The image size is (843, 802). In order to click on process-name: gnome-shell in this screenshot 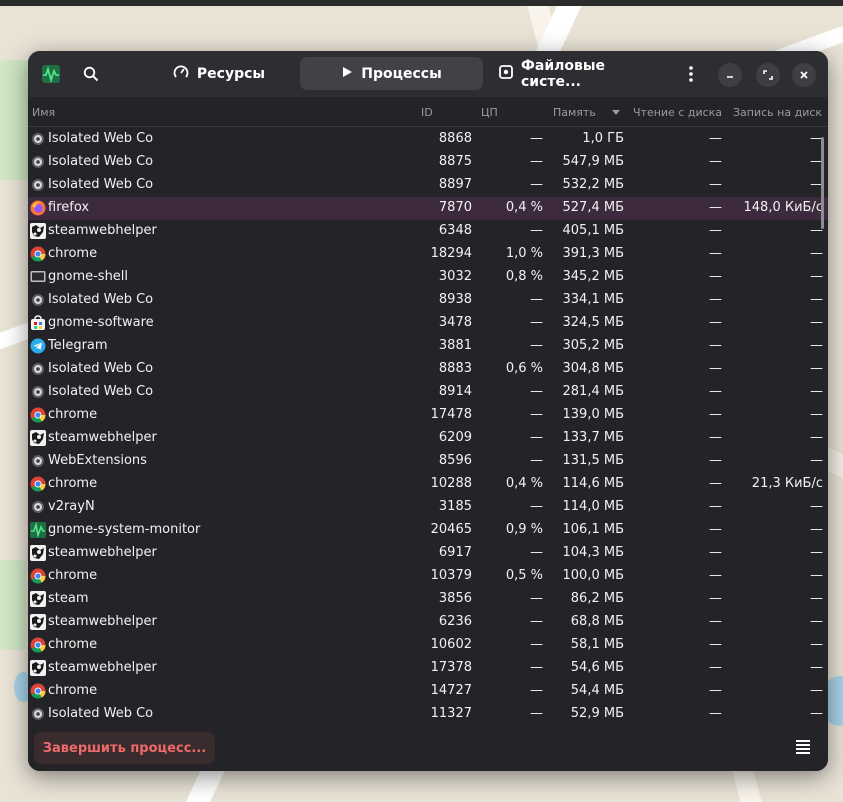, I will do `click(88, 276)`.